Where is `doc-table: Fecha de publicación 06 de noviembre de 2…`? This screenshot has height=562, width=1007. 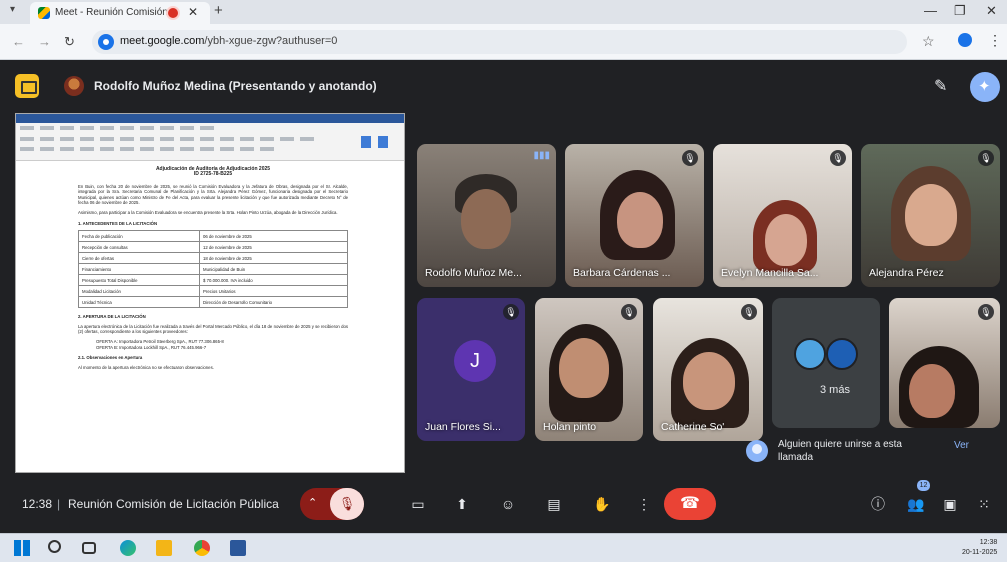
doc-table: Fecha de publicación 06 de noviembre de 2… is located at coordinates (212, 269).